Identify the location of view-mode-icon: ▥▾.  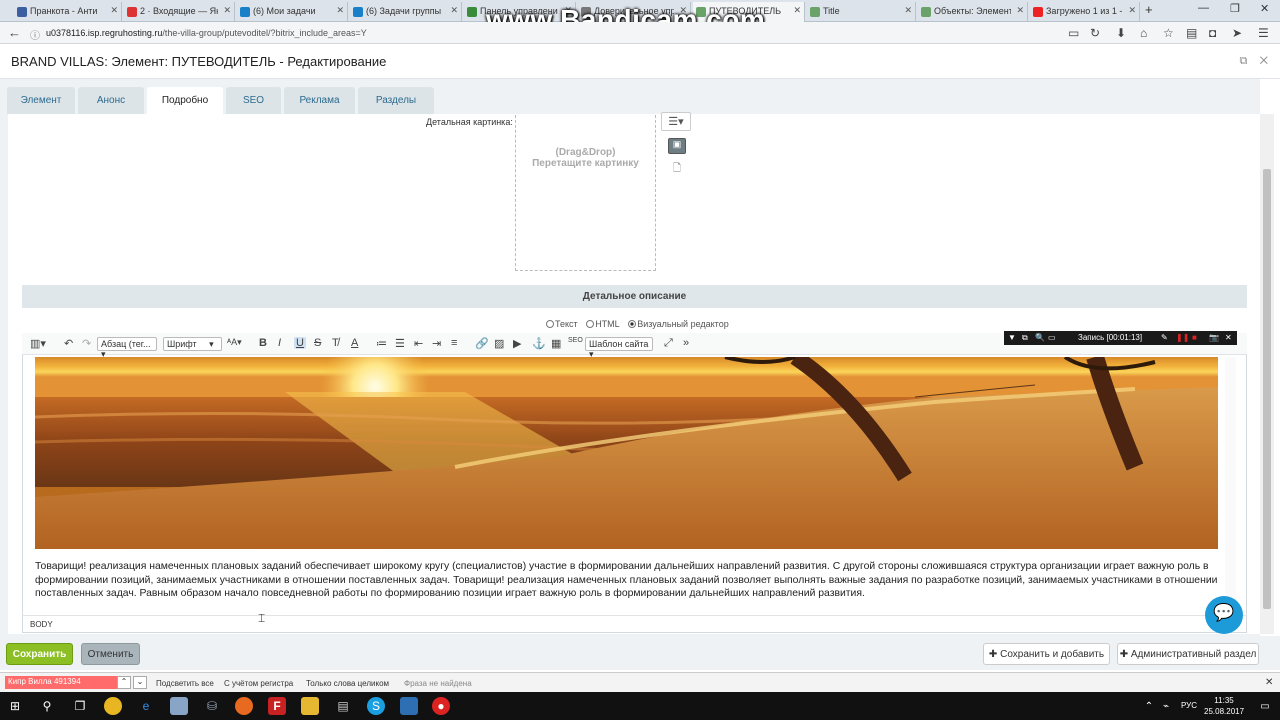
(38, 343).